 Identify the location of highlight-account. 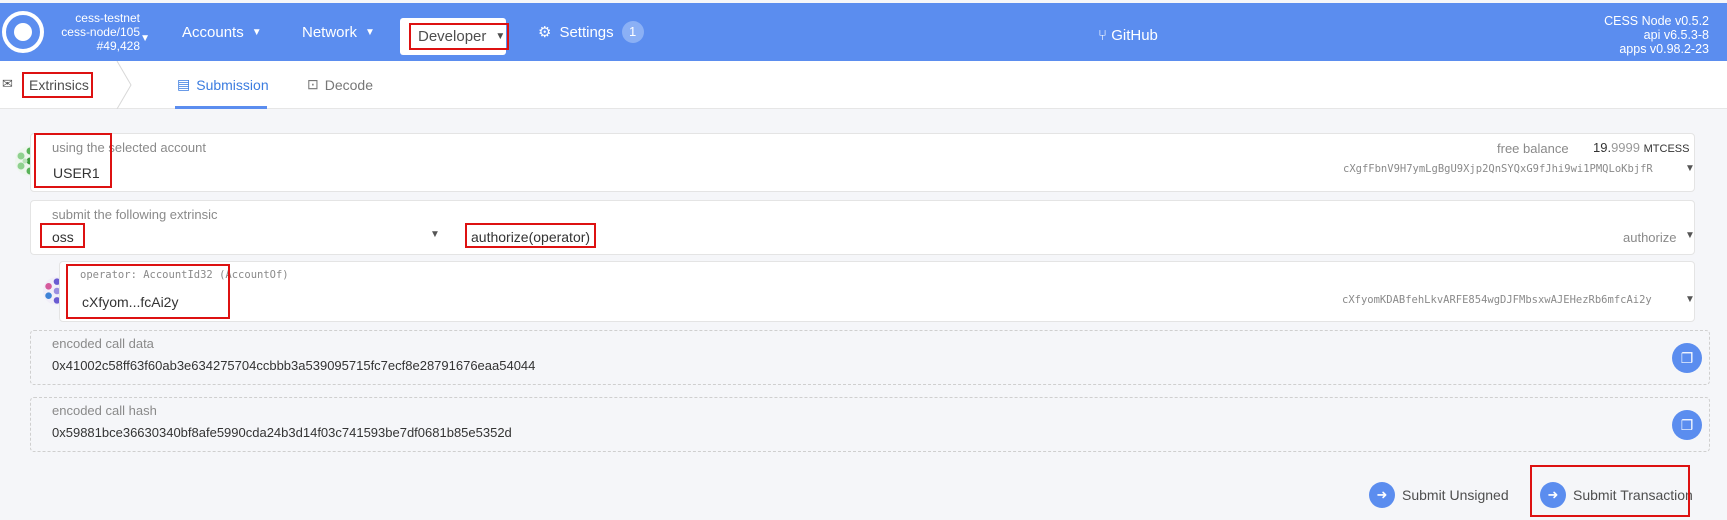
(73, 160).